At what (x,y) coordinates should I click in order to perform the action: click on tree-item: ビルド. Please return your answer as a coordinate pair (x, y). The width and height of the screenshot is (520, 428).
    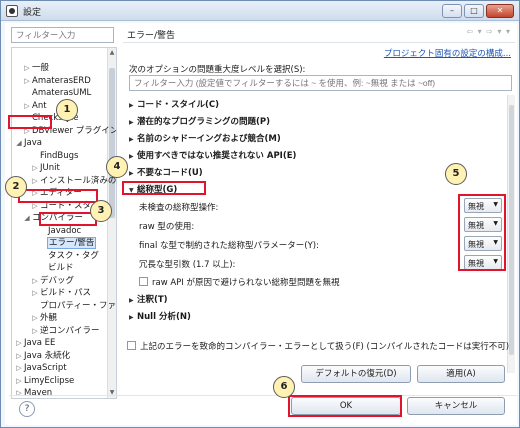
    Looking at the image, I should click on (56, 268).